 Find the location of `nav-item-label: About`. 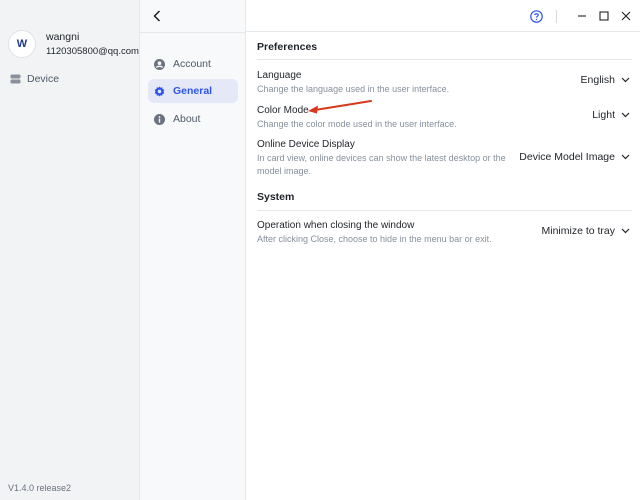

nav-item-label: About is located at coordinates (187, 119).